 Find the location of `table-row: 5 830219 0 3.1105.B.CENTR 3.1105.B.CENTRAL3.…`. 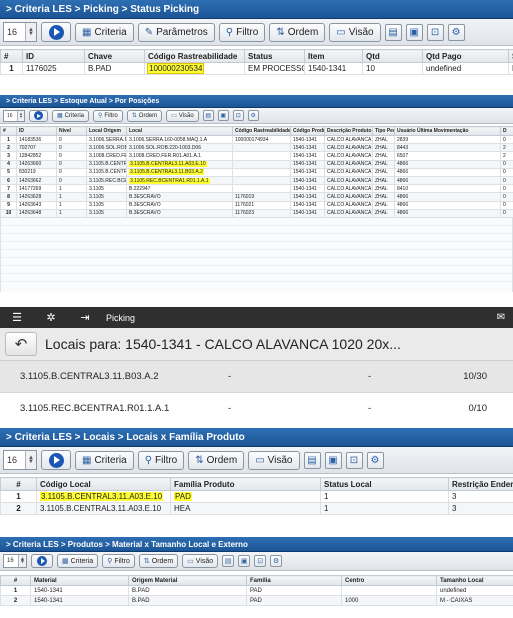

table-row: 5 830219 0 3.1105.B.CENTR 3.1105.B.CENTRAL3.… is located at coordinates (256, 172).